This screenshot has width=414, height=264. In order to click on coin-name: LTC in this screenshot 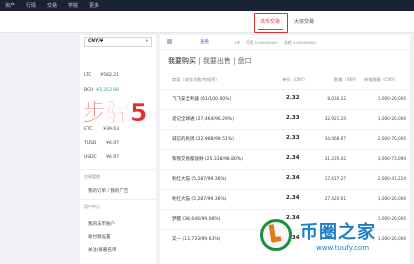, I will do `click(88, 75)`.